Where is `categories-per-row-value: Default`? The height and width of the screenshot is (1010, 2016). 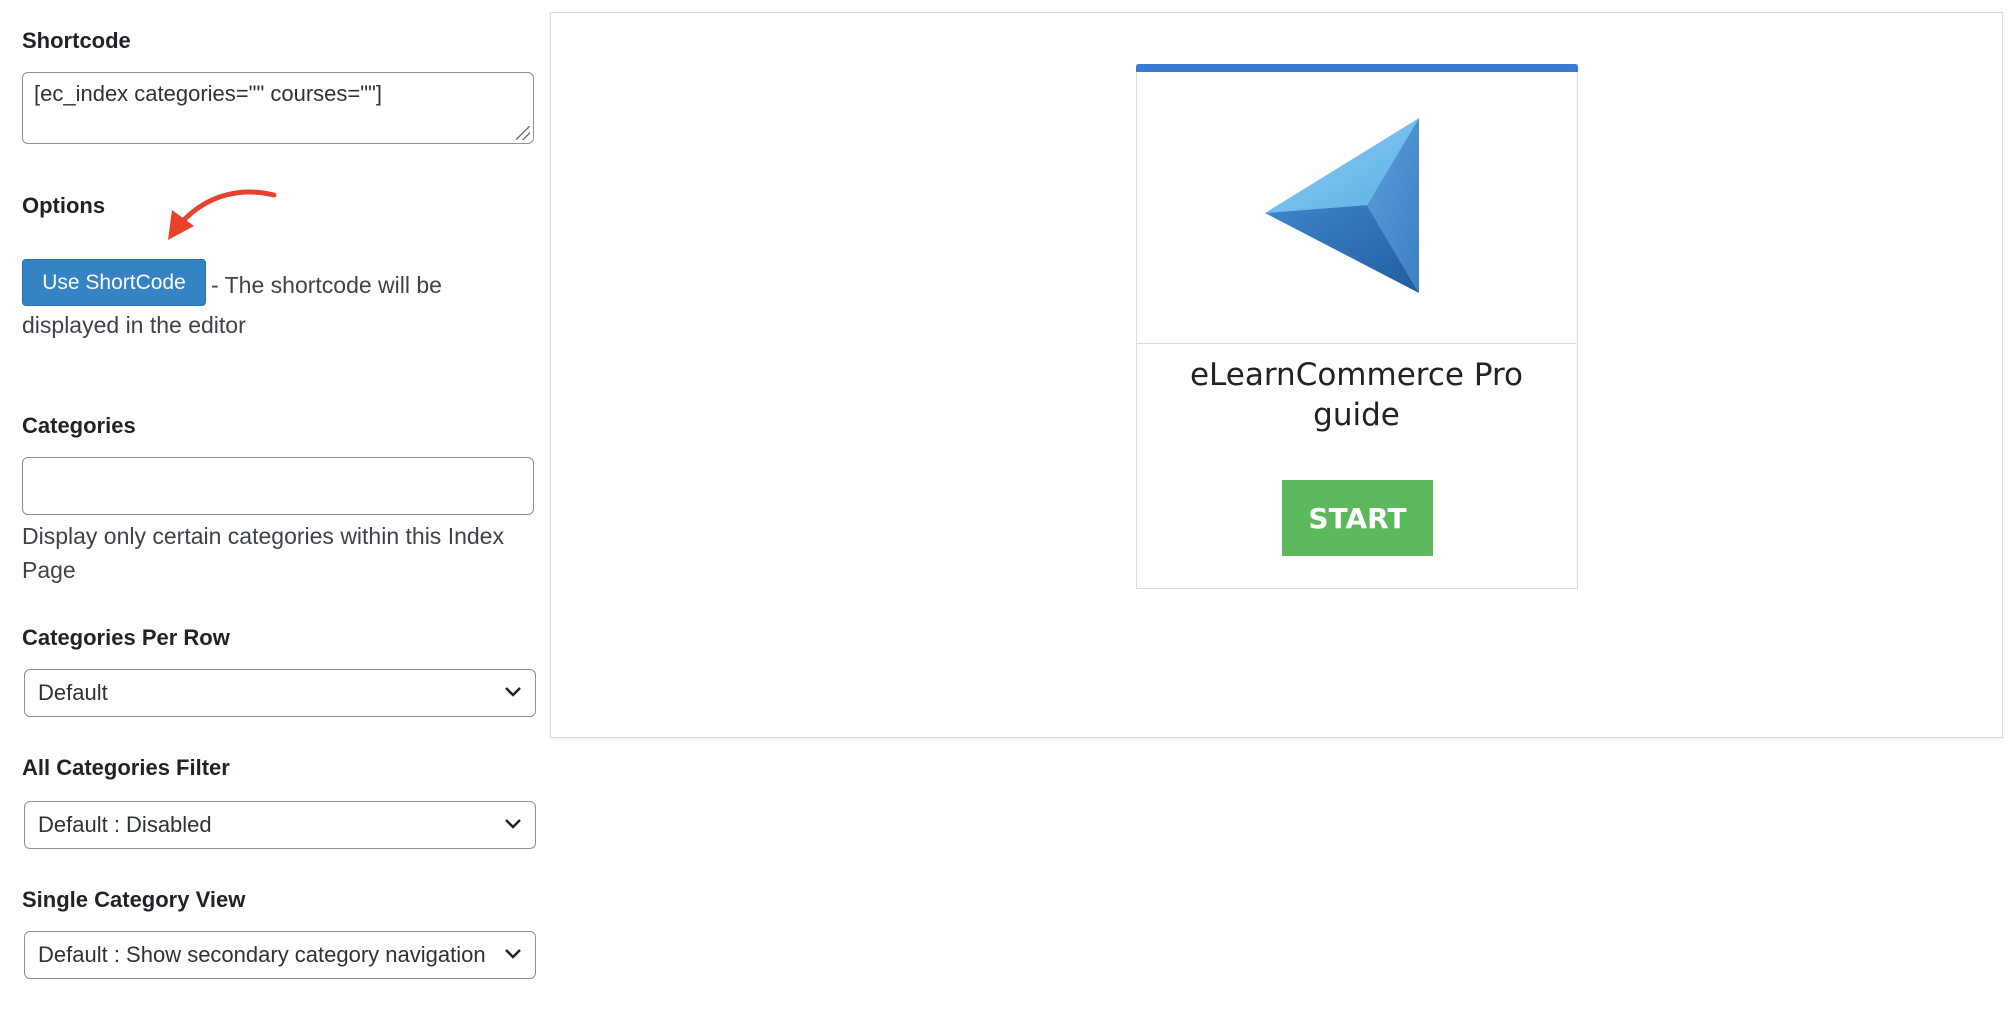 categories-per-row-value: Default is located at coordinates (73, 692).